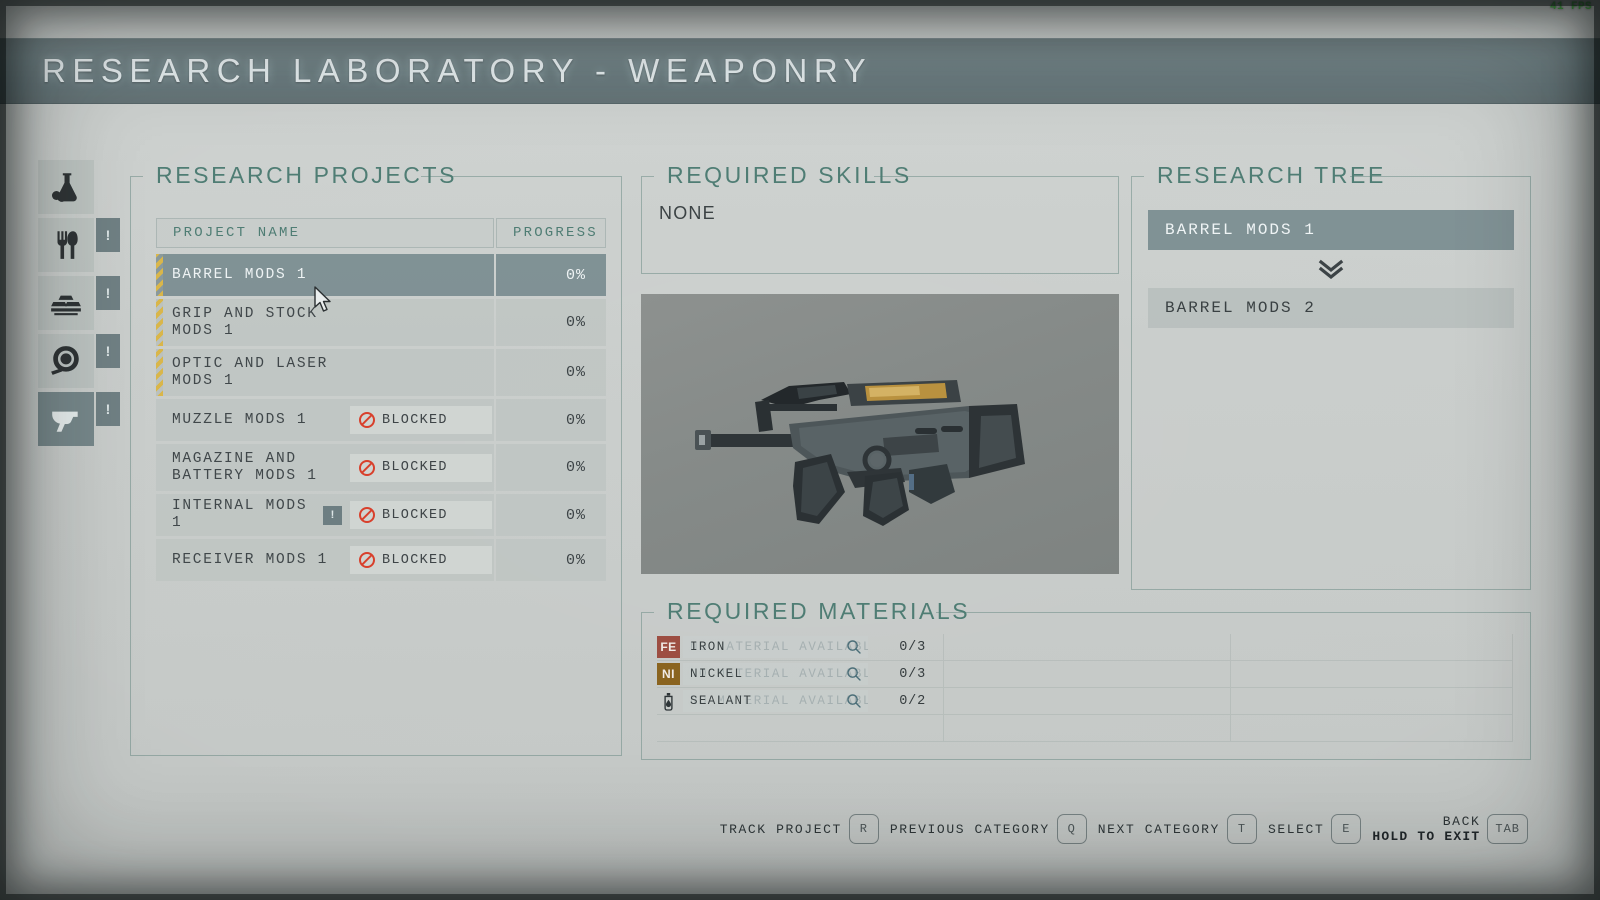 The width and height of the screenshot is (1600, 900). I want to click on table-row: RECEIVER MODS 1 BLOCKED 0%, so click(381, 560).